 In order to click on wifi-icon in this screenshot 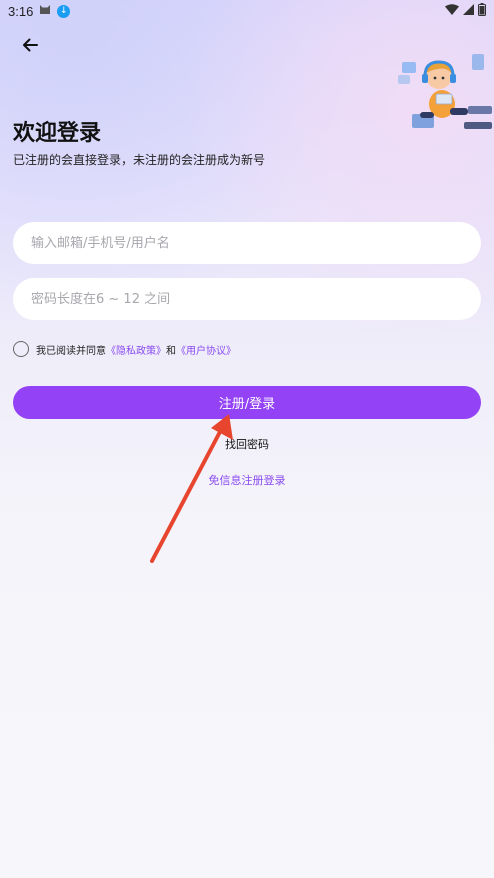, I will do `click(452, 11)`.